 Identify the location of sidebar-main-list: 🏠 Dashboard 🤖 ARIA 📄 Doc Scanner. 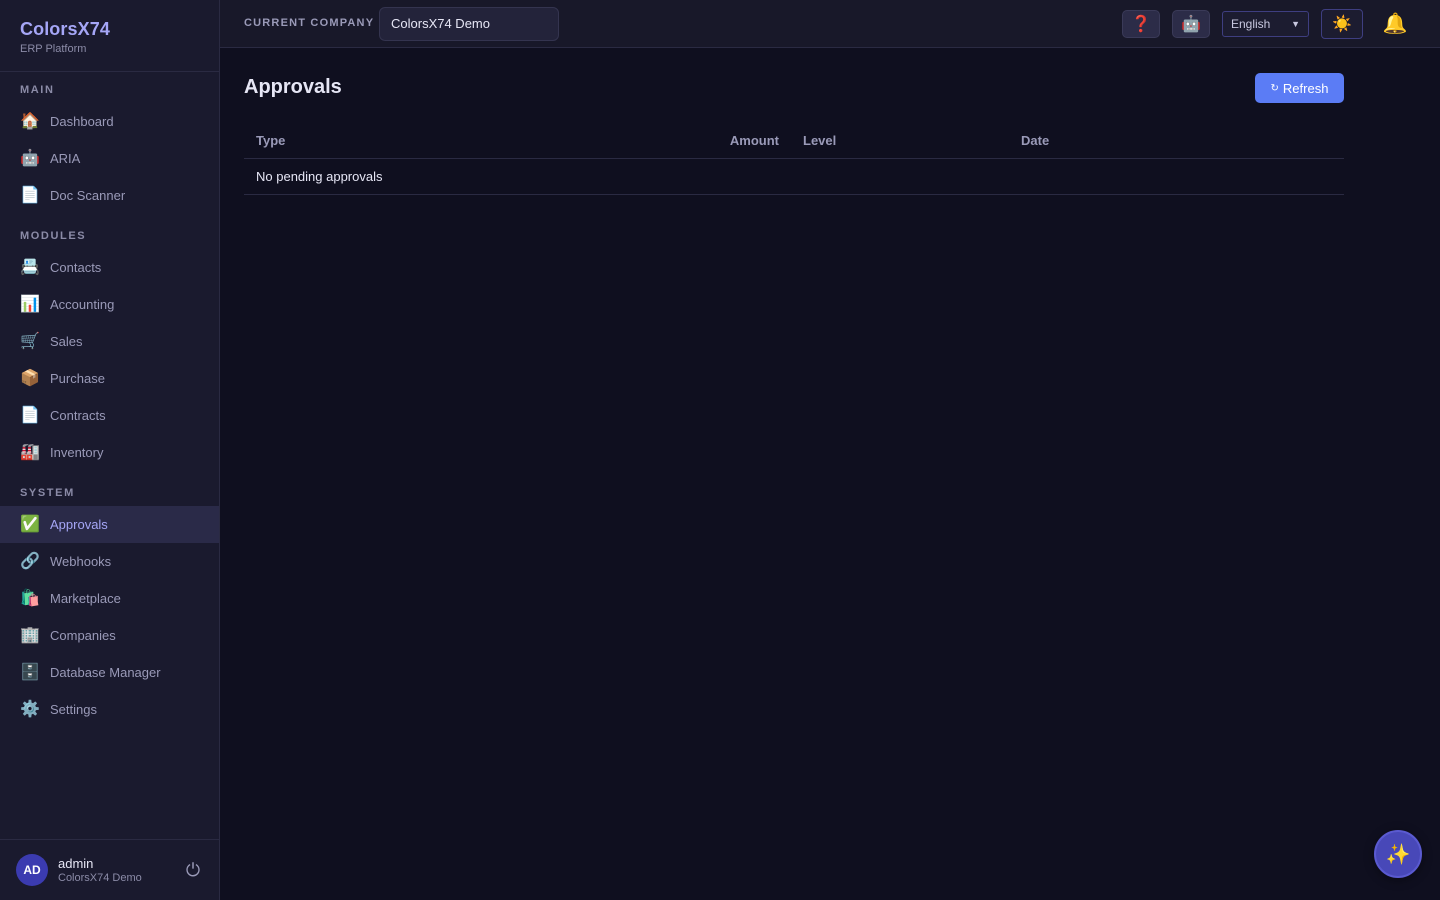
(109, 158).